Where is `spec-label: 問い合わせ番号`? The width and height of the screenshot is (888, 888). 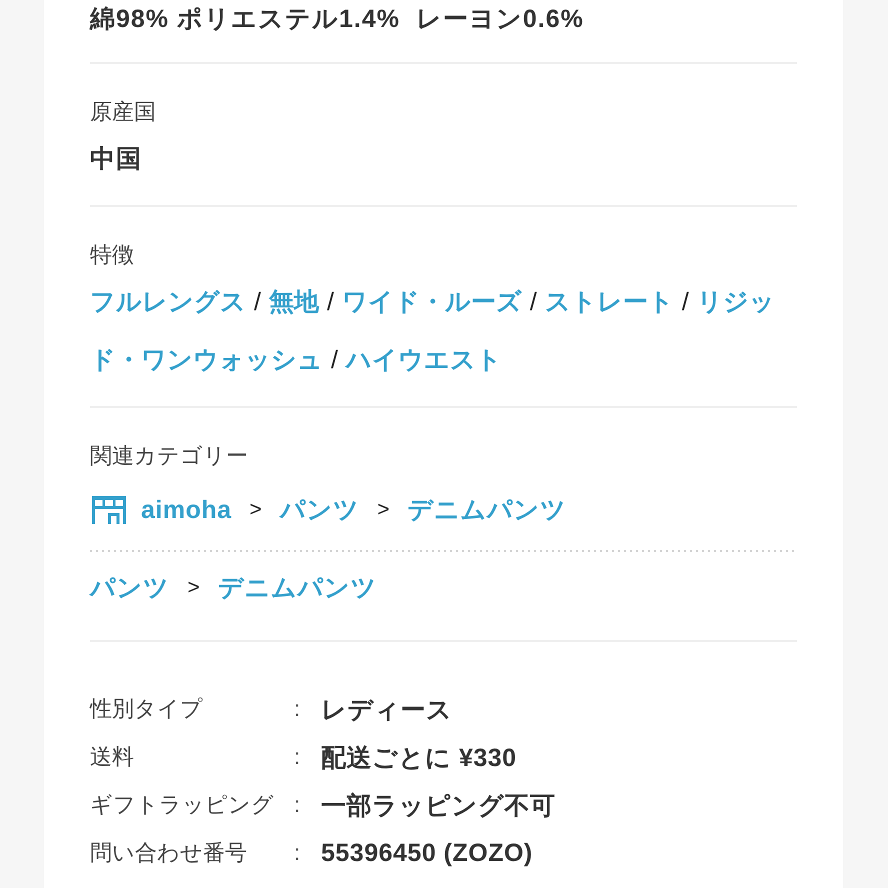
spec-label: 問い合わせ番号 is located at coordinates (168, 853).